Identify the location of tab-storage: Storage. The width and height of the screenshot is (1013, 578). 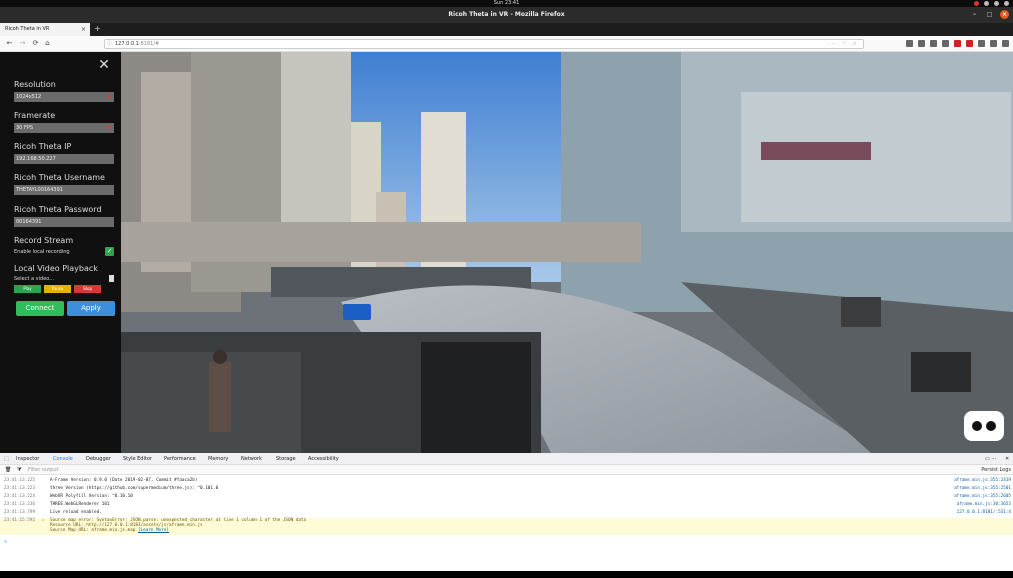
(286, 459).